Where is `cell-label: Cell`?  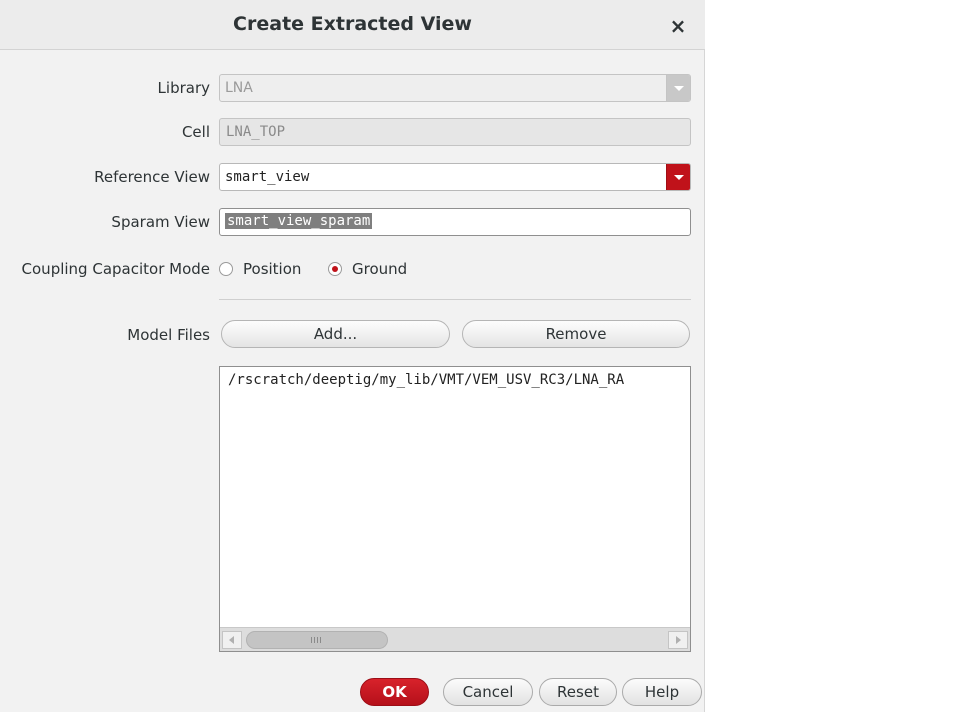 cell-label: Cell is located at coordinates (195, 132).